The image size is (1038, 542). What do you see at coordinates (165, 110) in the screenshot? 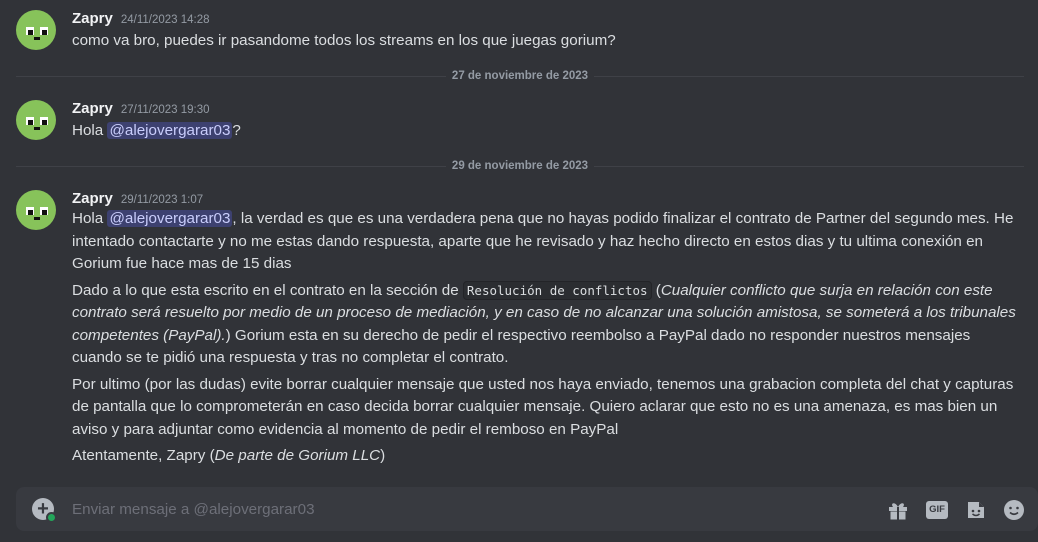
I see `timestamp: 27/11/2023 19:30` at bounding box center [165, 110].